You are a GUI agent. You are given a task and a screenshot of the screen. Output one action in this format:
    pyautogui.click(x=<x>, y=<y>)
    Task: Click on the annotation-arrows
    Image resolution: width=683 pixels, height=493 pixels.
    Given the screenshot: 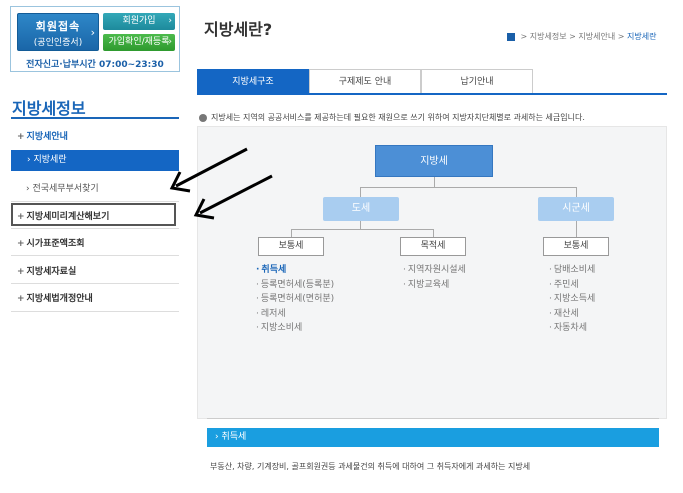 What is the action you would take?
    pyautogui.click(x=221, y=183)
    